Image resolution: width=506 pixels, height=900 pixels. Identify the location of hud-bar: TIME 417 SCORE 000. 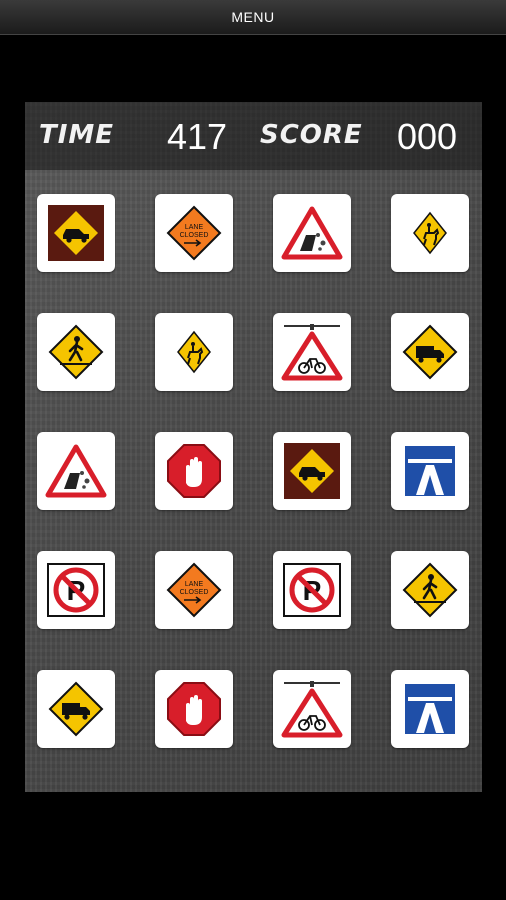
(253, 136).